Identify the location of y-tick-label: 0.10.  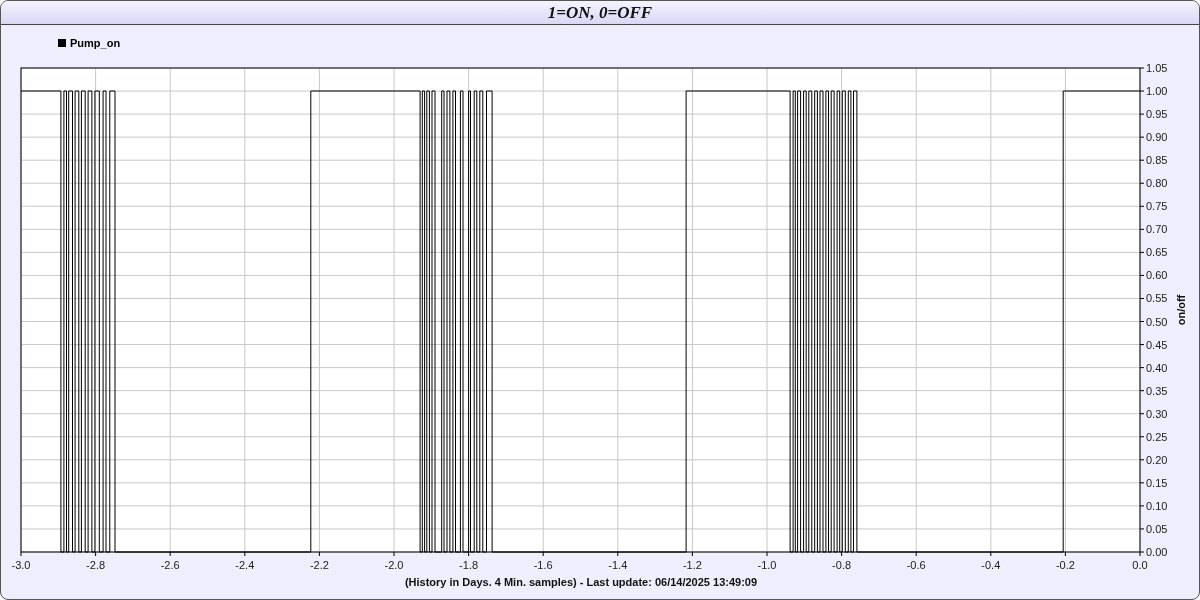
(1157, 505).